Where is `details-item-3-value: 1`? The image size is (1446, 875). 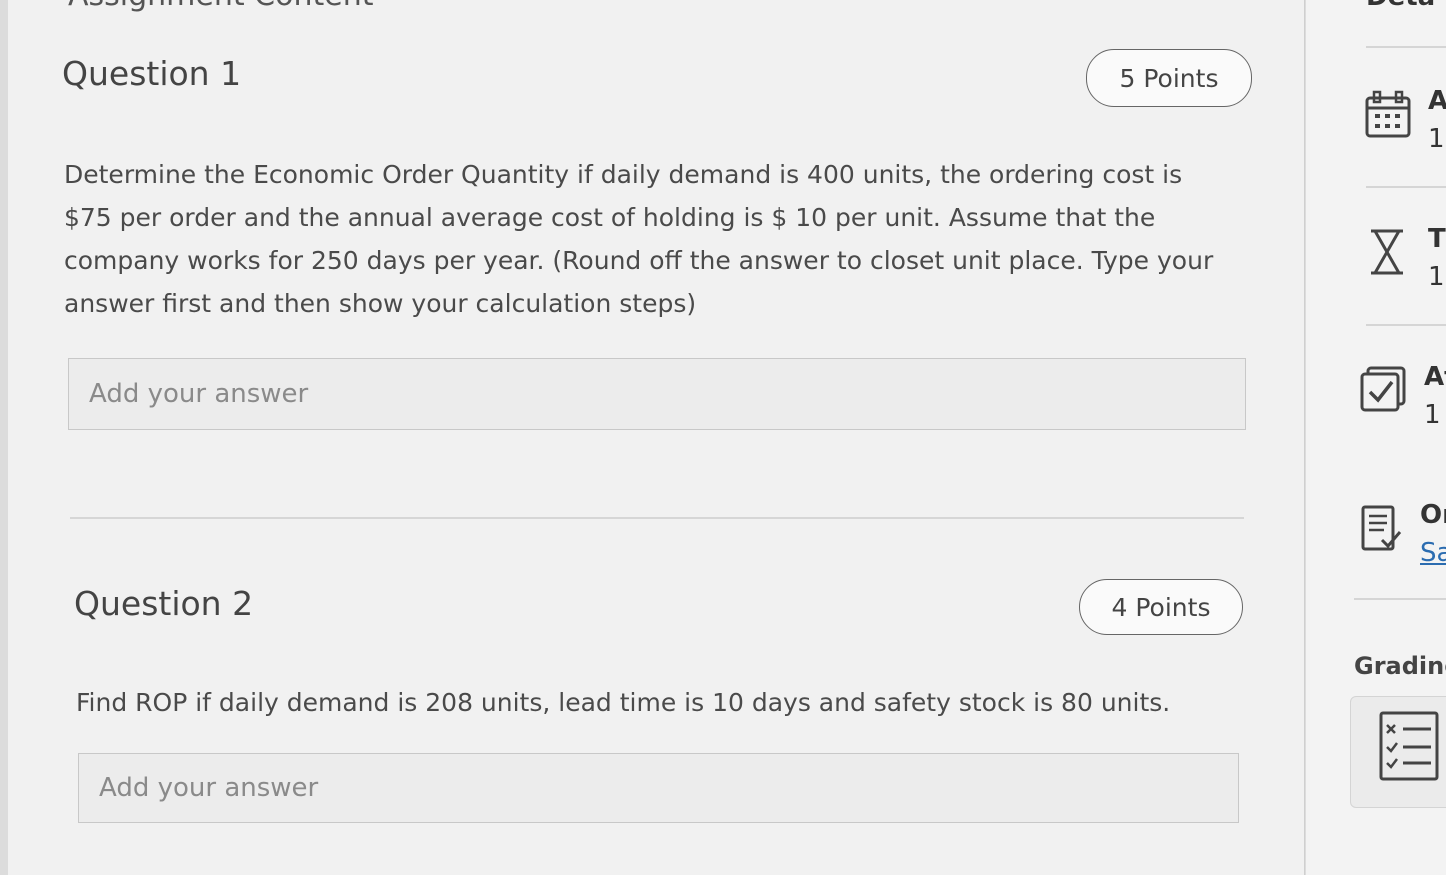 details-item-3-value: 1 is located at coordinates (1432, 415).